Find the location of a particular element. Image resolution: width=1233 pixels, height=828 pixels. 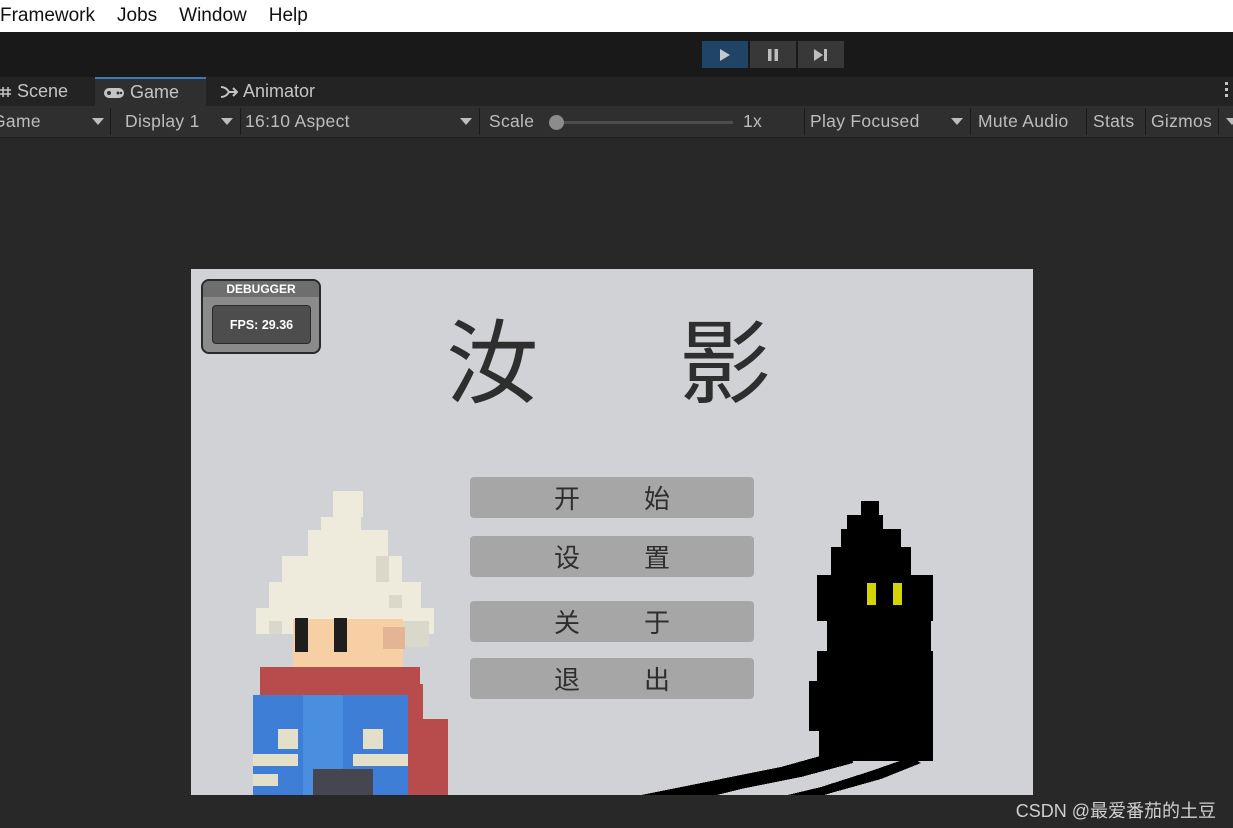

pause-button is located at coordinates (773, 54).